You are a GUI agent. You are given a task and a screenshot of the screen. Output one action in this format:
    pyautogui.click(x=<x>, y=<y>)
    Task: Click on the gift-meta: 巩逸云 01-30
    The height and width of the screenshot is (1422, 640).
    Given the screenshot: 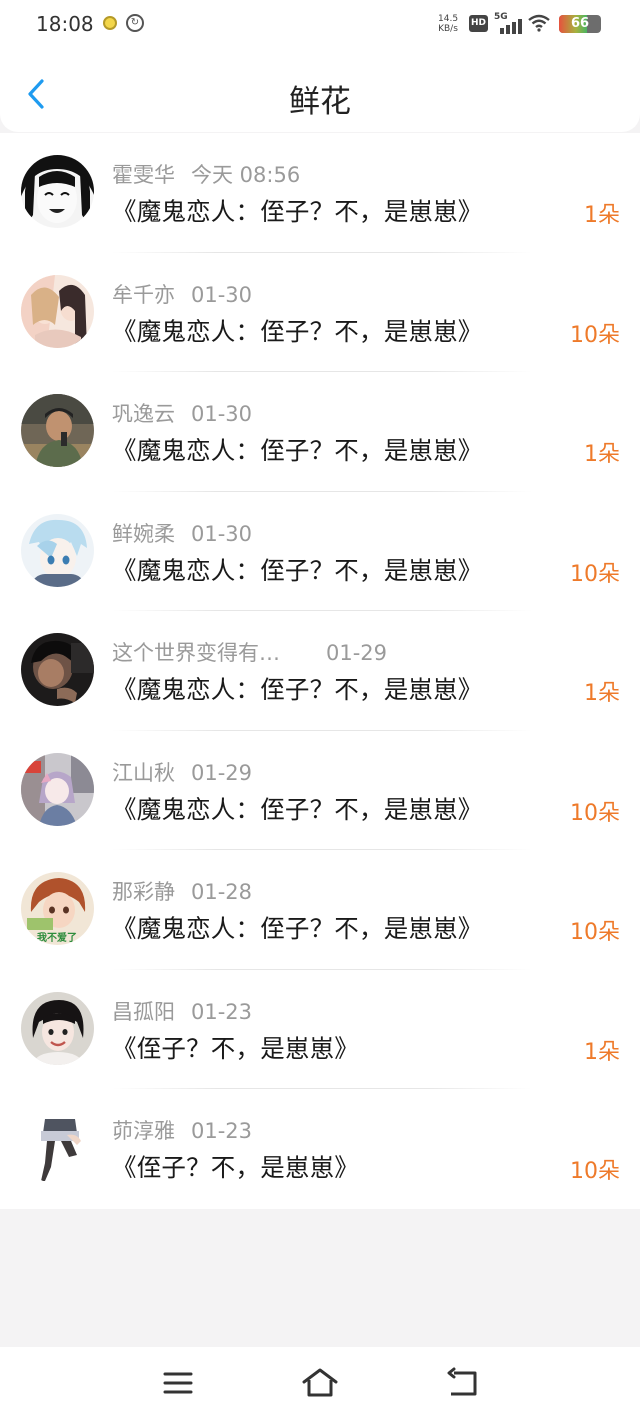 What is the action you would take?
    pyautogui.click(x=182, y=413)
    